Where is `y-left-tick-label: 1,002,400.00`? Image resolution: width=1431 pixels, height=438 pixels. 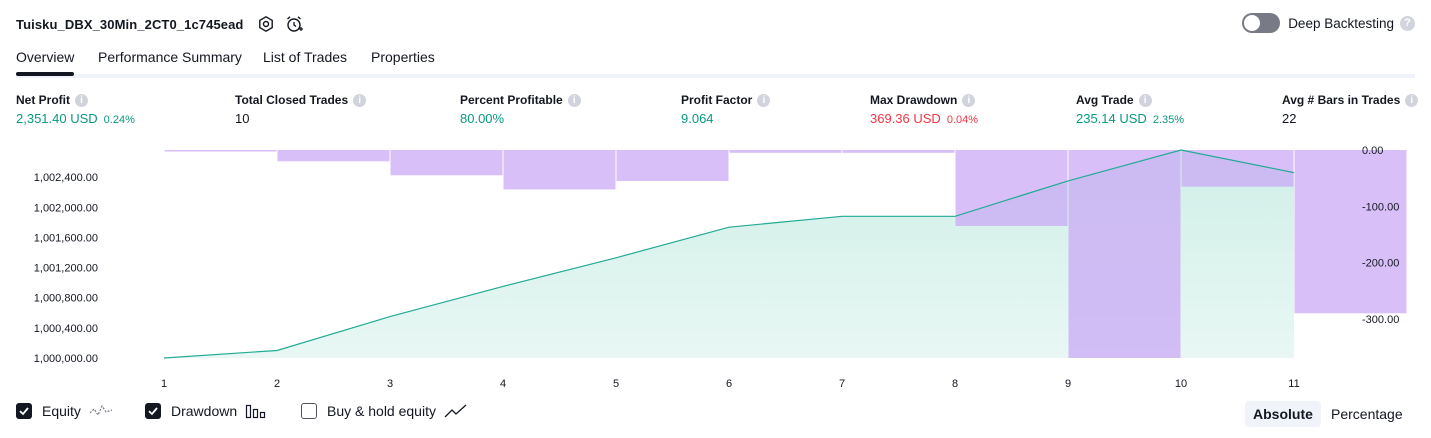
y-left-tick-label: 1,002,400.00 is located at coordinates (66, 178).